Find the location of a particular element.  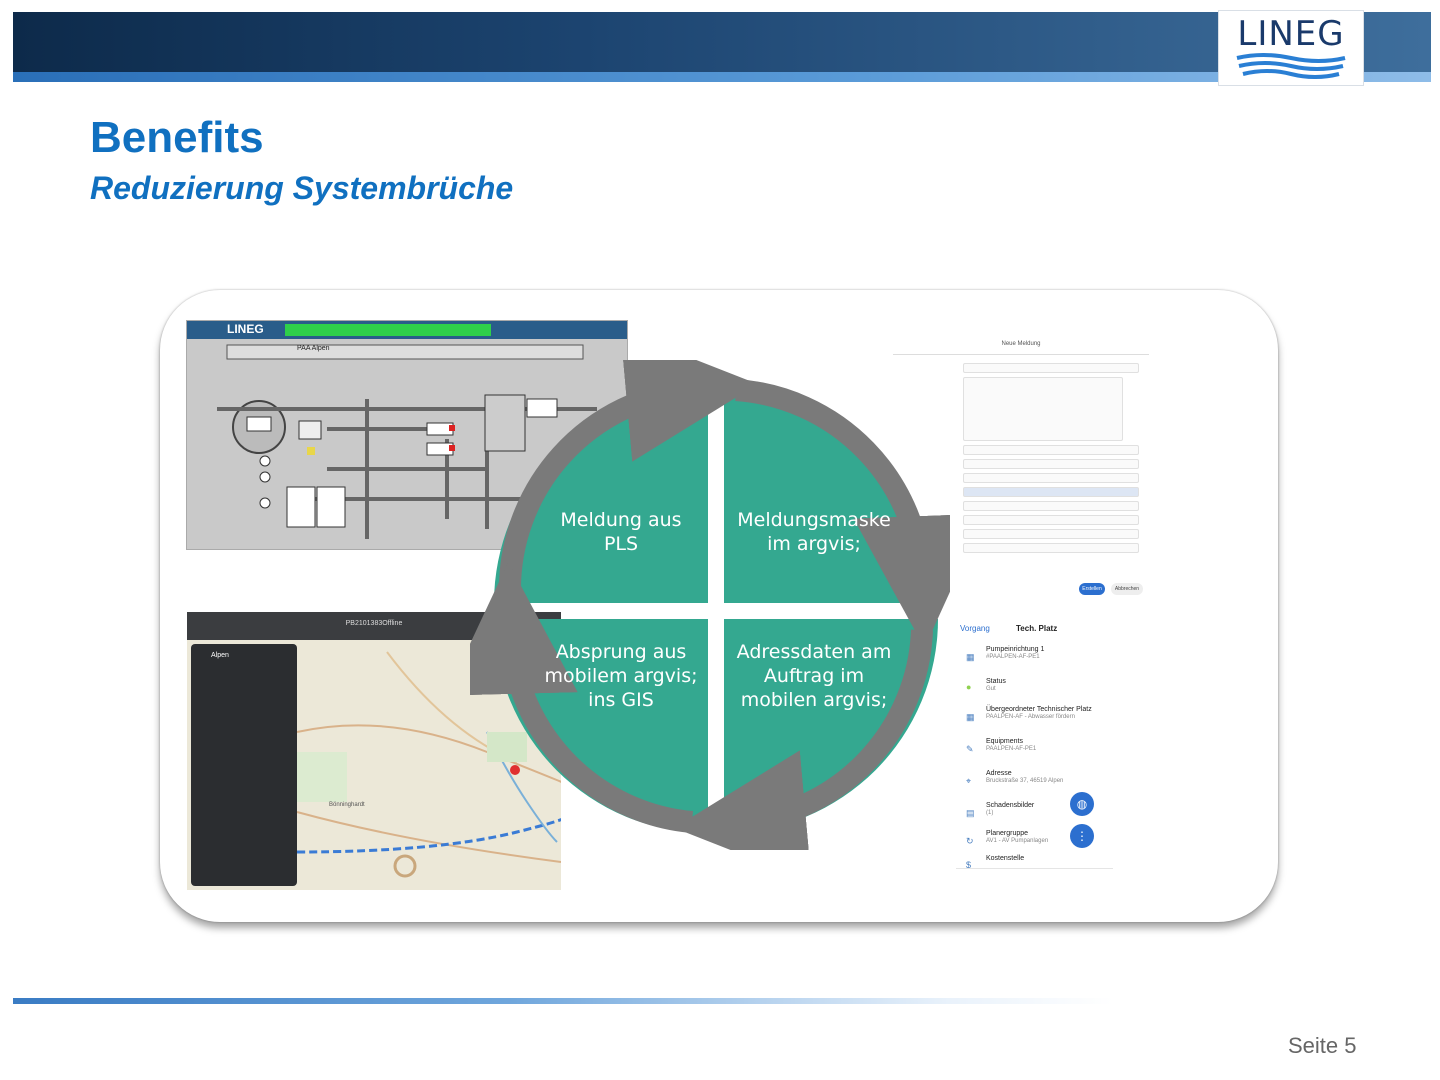

item-value: PAALPEN-AF - Abwasser fördern is located at coordinates (1030, 717).